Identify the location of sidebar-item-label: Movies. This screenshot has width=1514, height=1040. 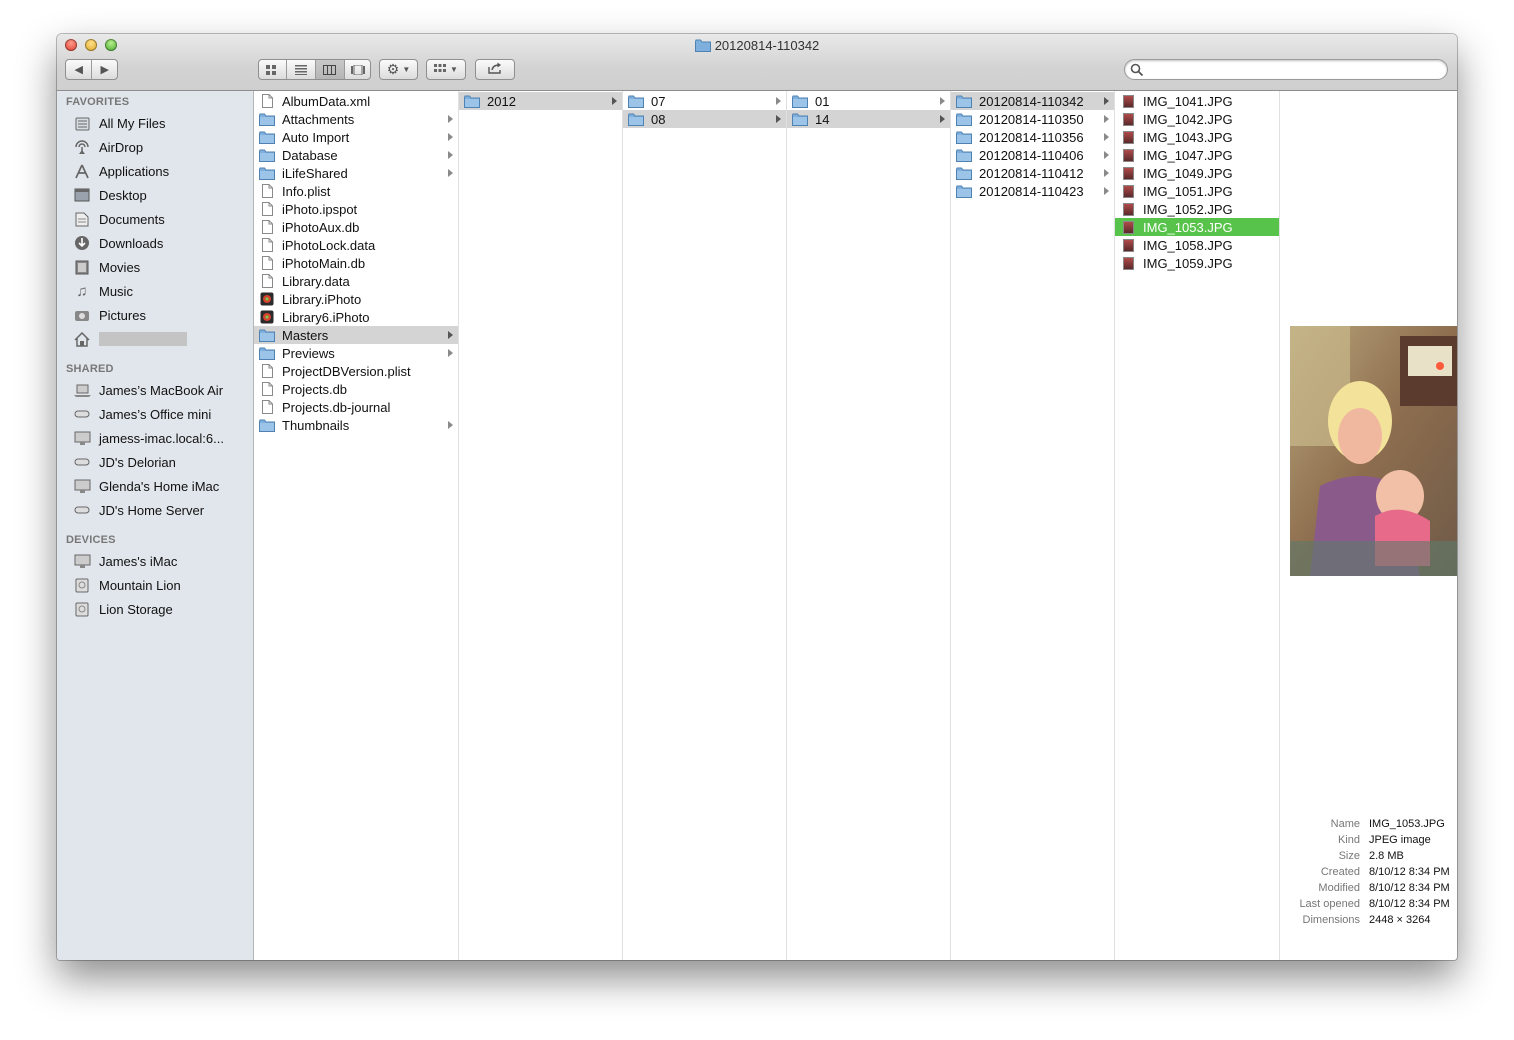
(120, 267).